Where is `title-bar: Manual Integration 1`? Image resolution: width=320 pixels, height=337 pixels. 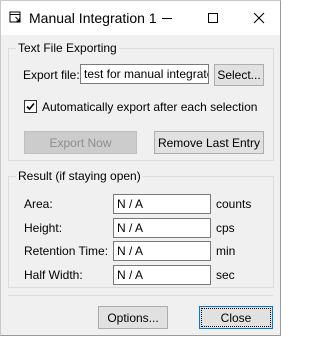 title-bar: Manual Integration 1 is located at coordinates (140, 18).